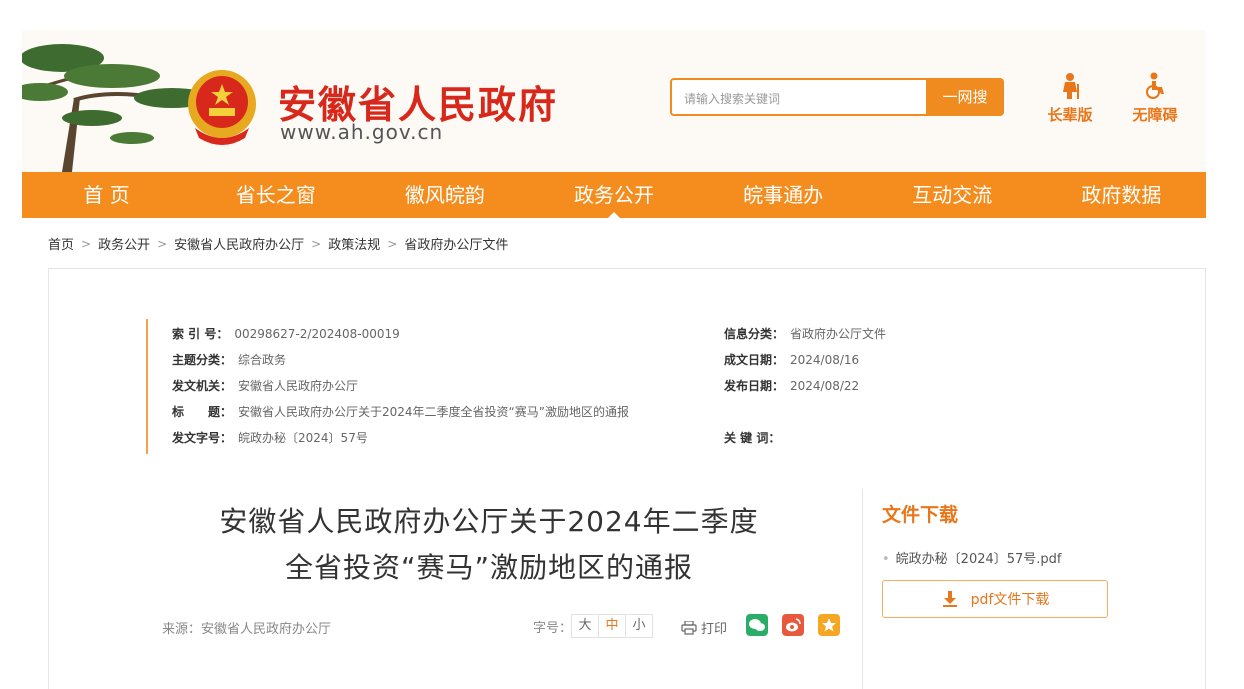 The width and height of the screenshot is (1244, 689). I want to click on meta-index-no: 索 引 号： 00298627-2/202408-00019, so click(286, 333).